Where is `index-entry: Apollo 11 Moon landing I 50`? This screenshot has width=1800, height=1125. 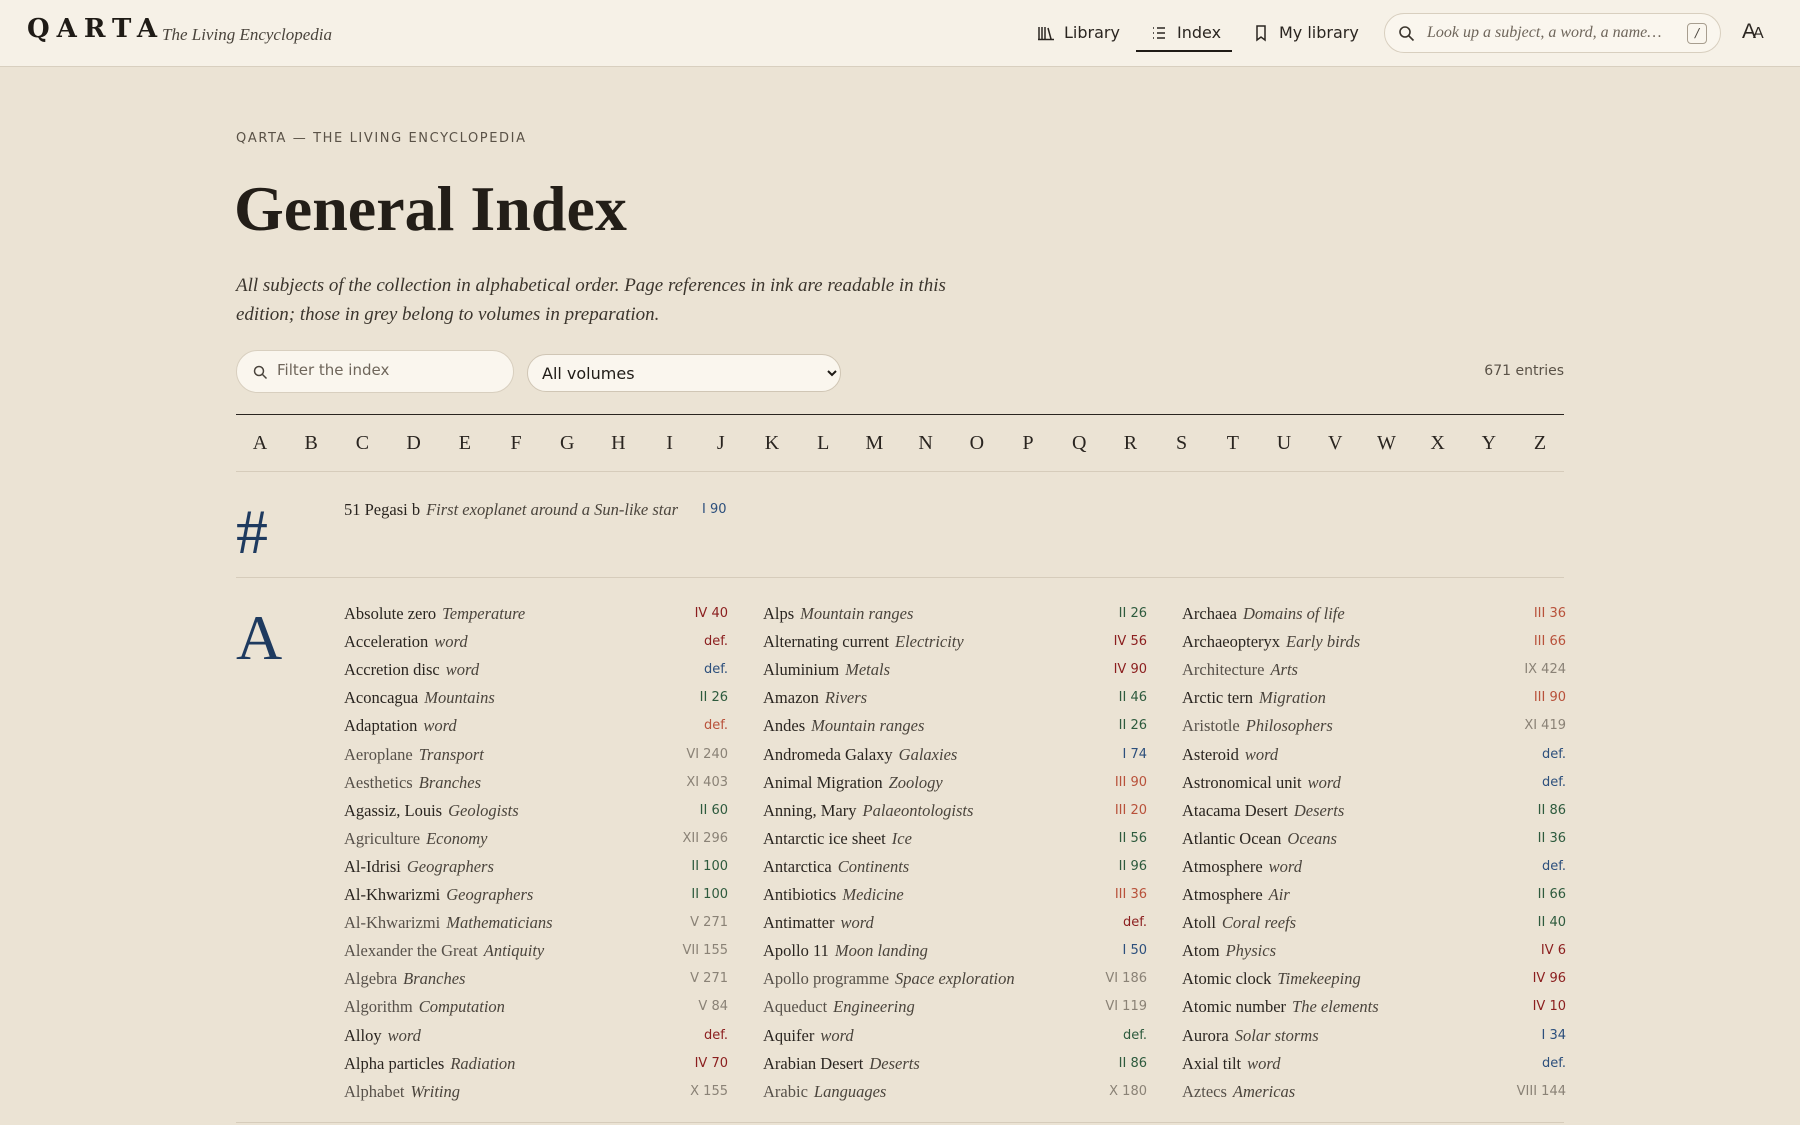
index-entry: Apollo 11 Moon landing I 50 is located at coordinates (955, 953).